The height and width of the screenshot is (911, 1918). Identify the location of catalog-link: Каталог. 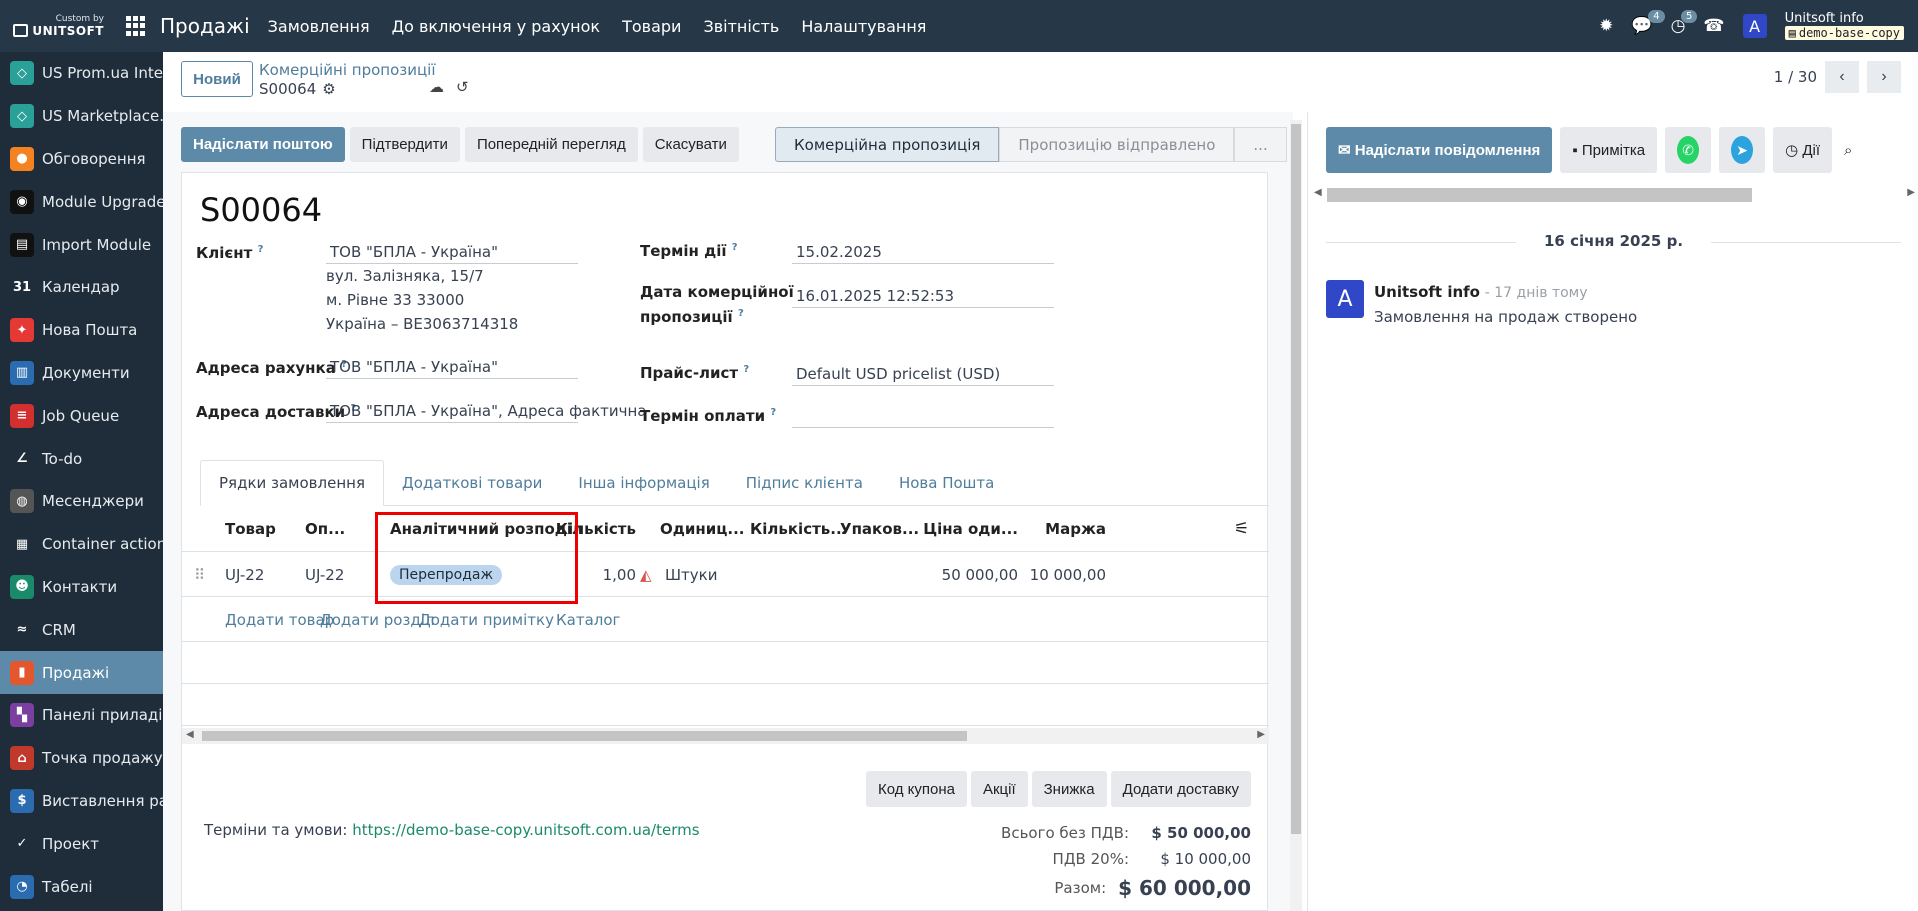
(588, 619).